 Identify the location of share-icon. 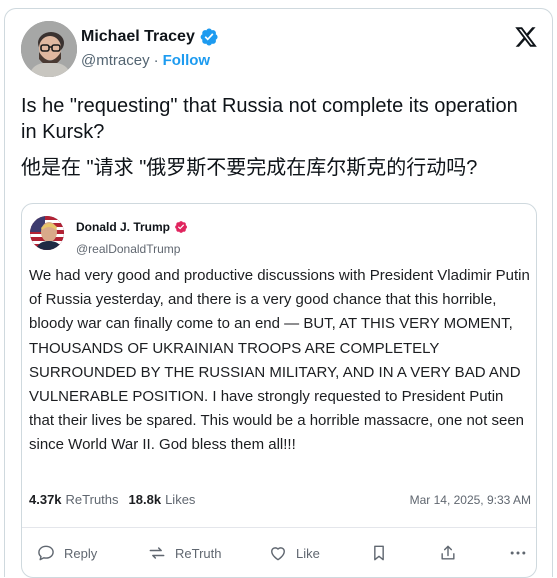
(448, 552).